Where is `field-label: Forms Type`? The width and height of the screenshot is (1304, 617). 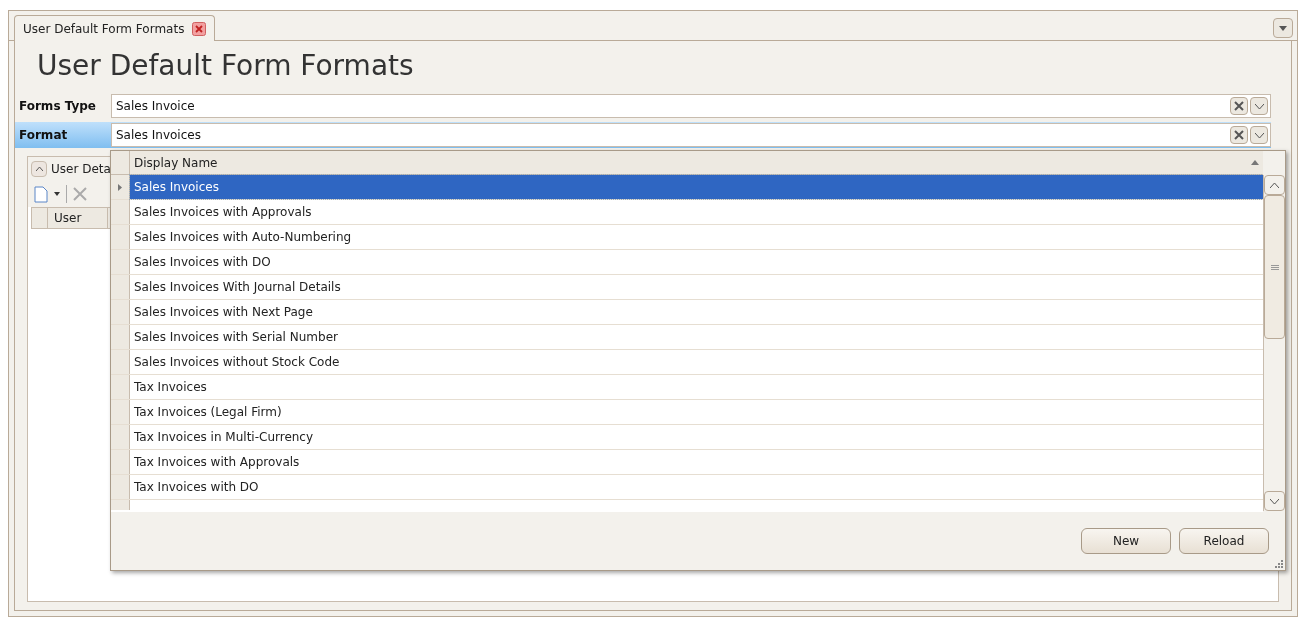 field-label: Forms Type is located at coordinates (58, 106).